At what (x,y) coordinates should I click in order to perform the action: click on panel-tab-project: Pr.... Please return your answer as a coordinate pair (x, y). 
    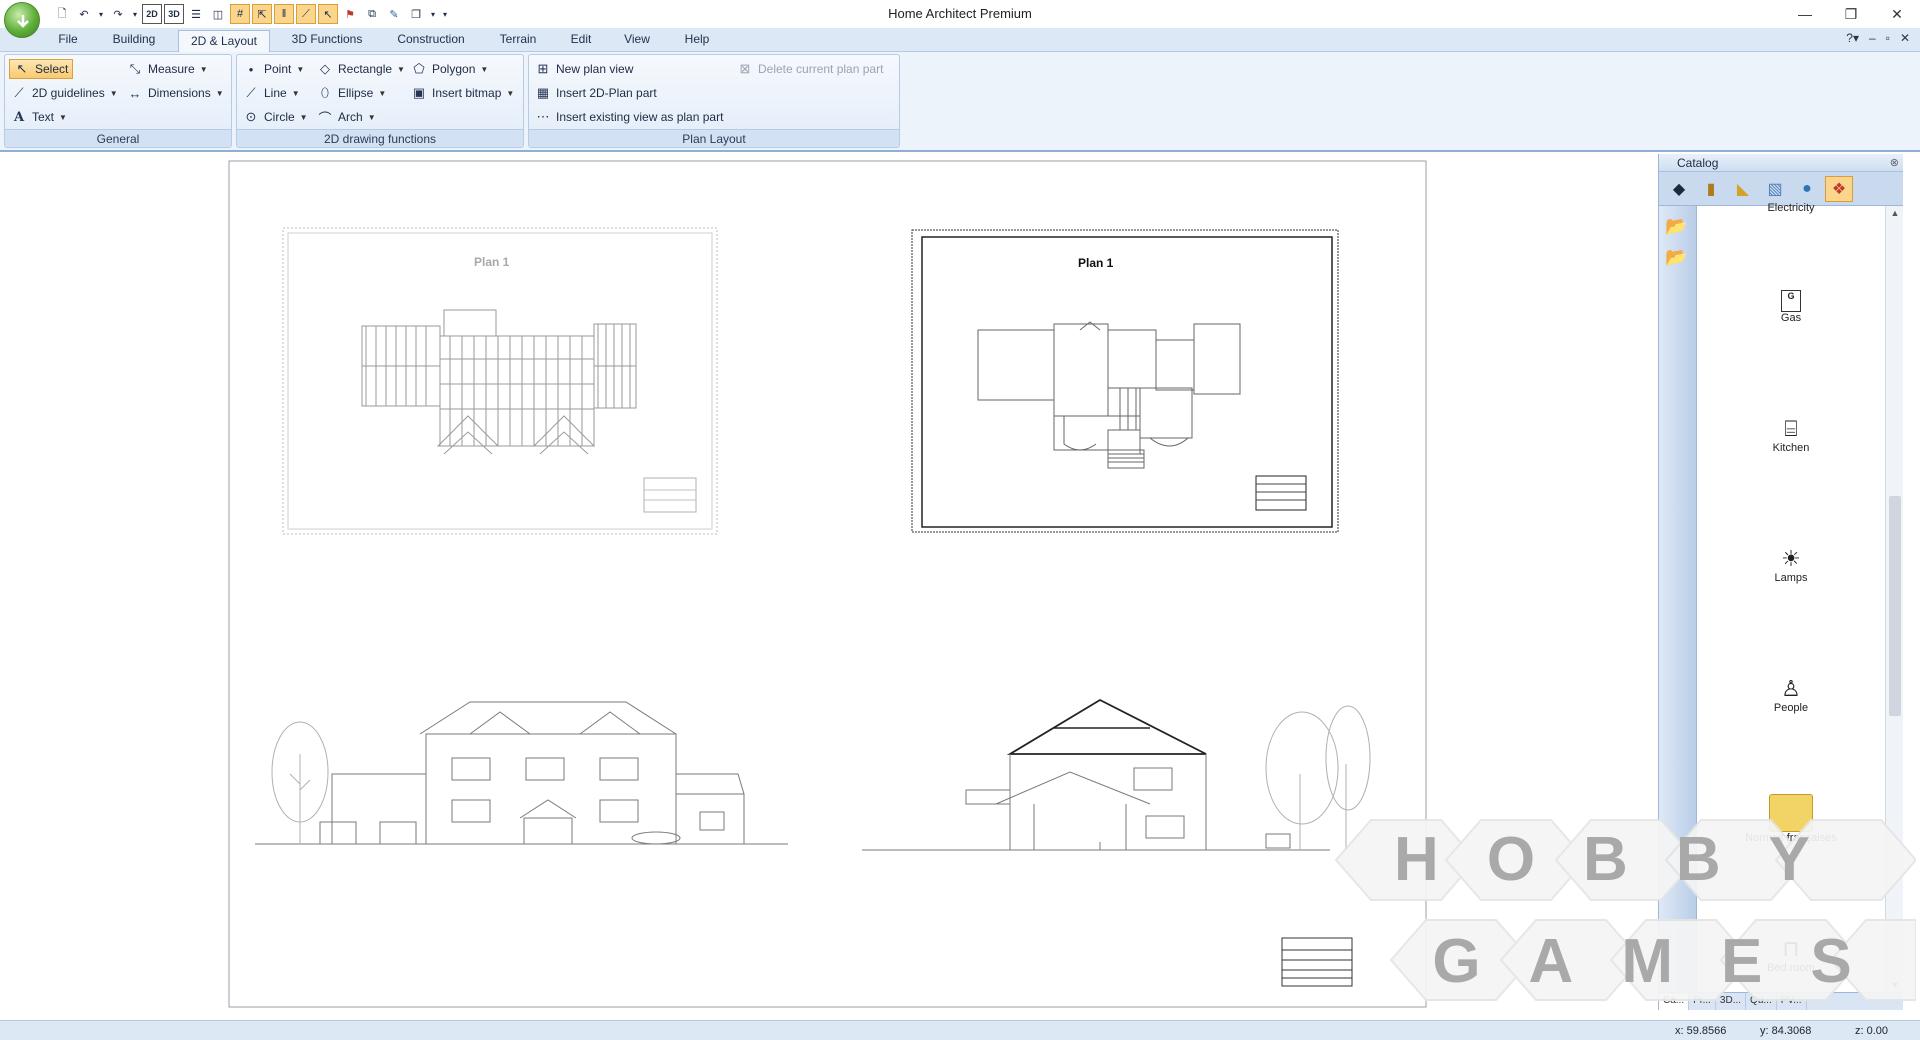
    Looking at the image, I should click on (1702, 1001).